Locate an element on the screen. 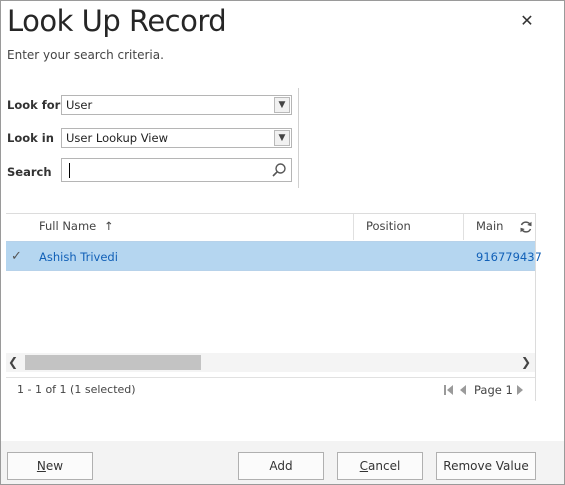  scrollbar-thumb is located at coordinates (113, 362).